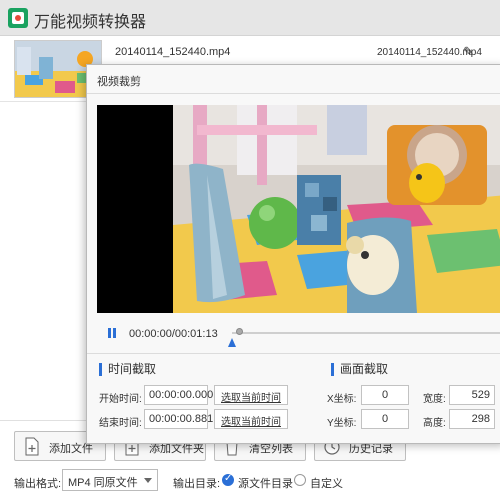 Image resolution: width=500 pixels, height=500 pixels. I want to click on y-coordinate-input: 0, so click(385, 419).